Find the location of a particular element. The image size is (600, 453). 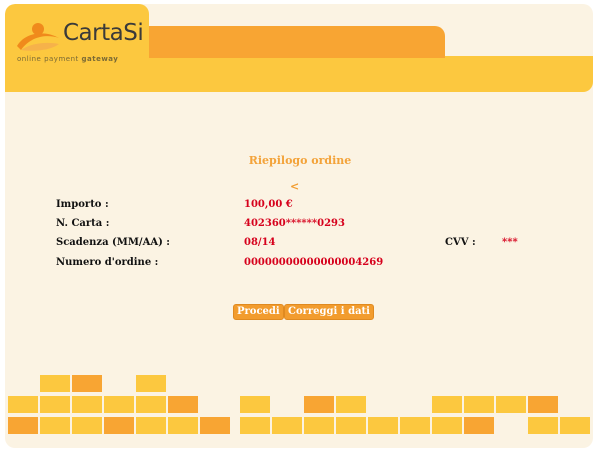

importo-value: 100,00 € is located at coordinates (268, 204).